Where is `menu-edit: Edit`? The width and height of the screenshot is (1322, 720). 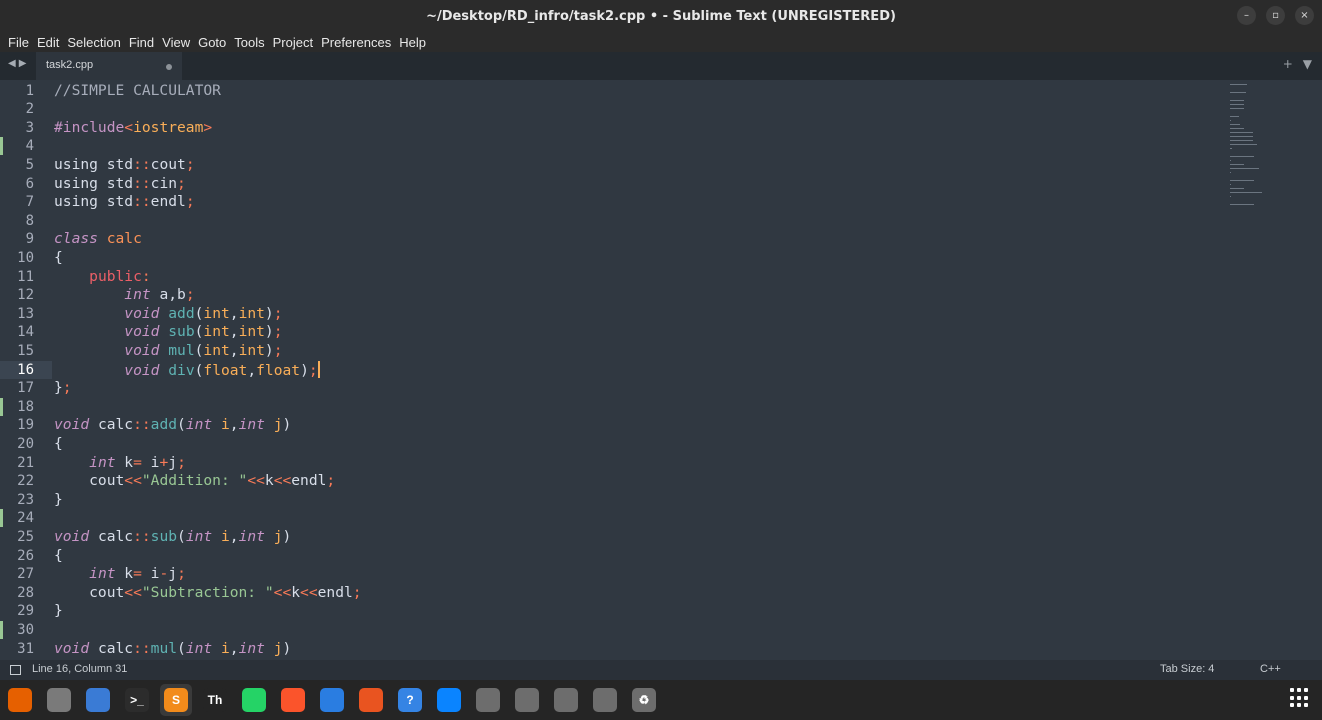 menu-edit: Edit is located at coordinates (48, 42).